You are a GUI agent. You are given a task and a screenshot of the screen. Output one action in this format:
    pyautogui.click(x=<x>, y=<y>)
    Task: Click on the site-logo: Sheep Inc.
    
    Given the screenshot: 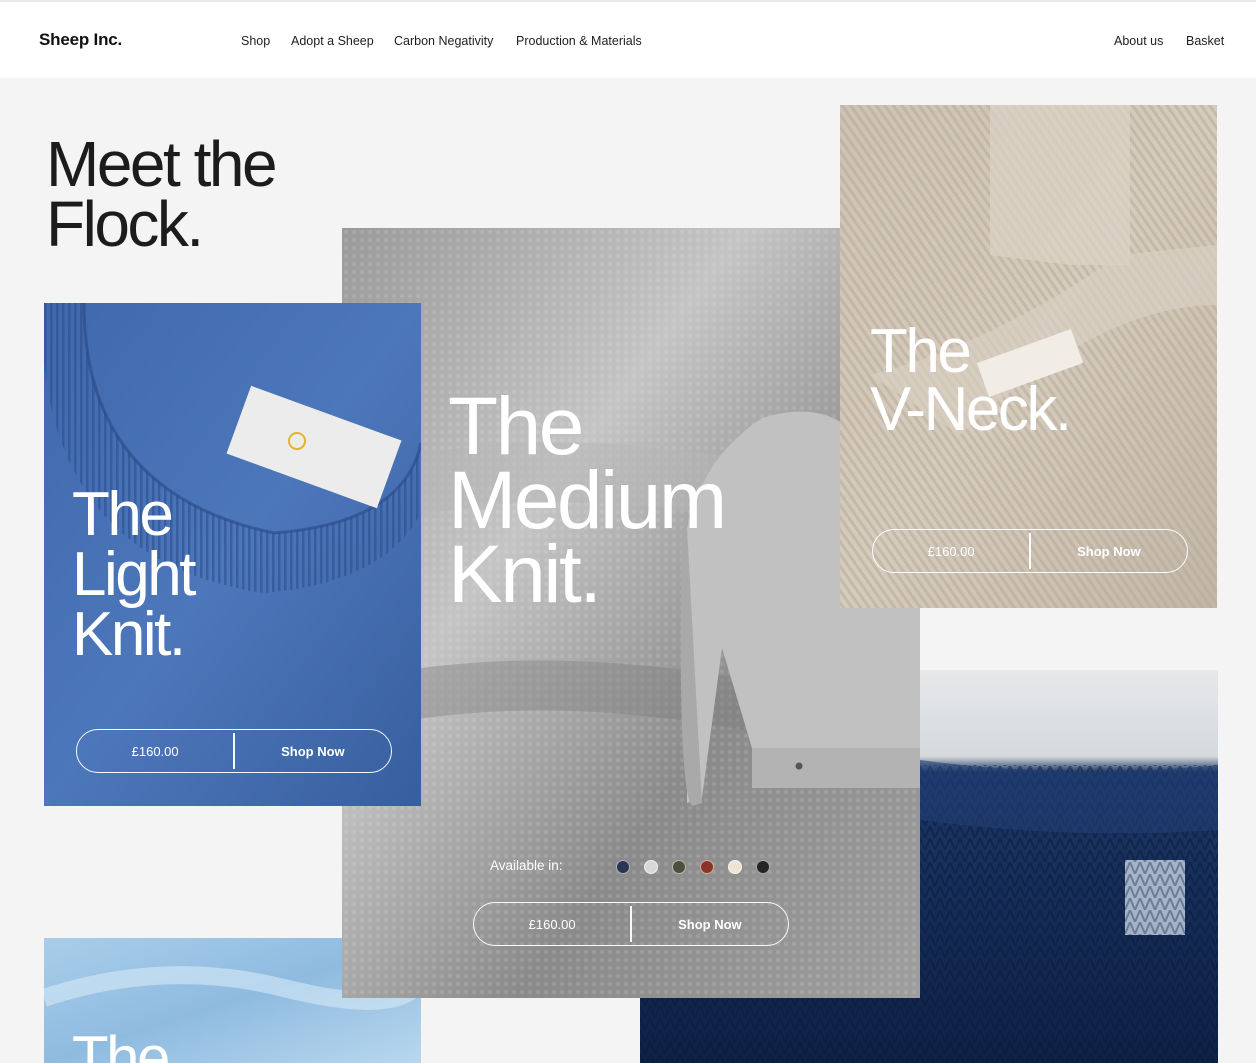 What is the action you would take?
    pyautogui.click(x=80, y=40)
    